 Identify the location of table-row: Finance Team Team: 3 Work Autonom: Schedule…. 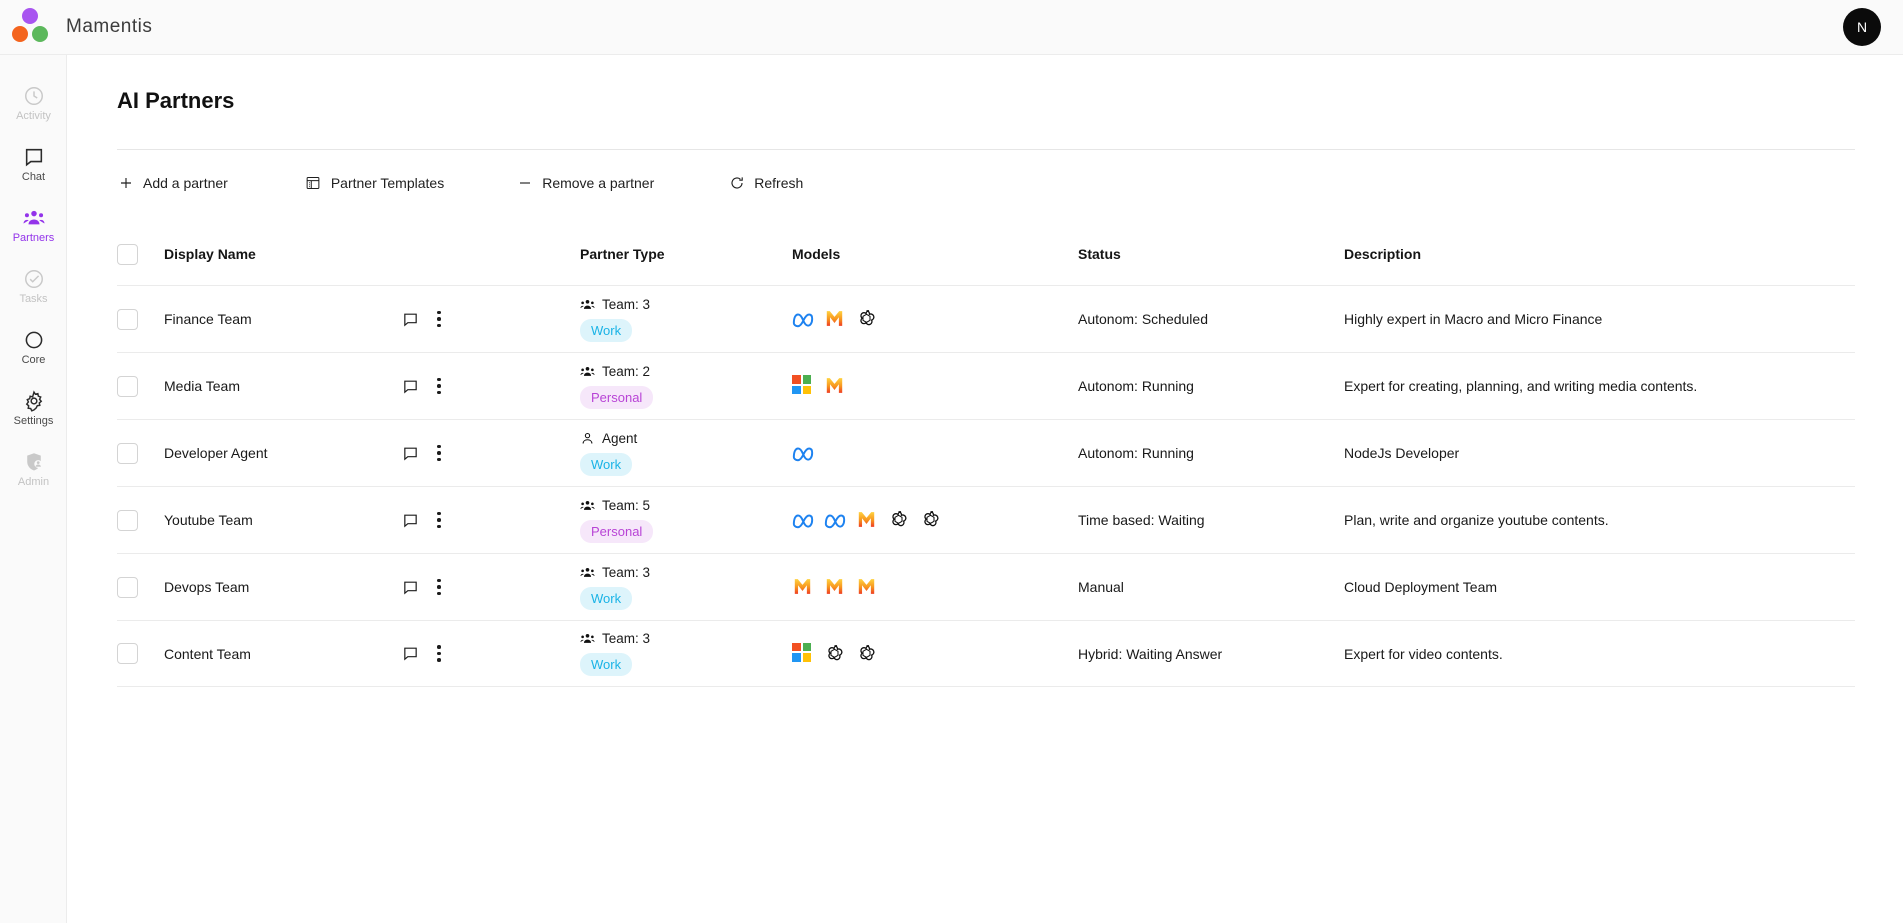
(986, 318).